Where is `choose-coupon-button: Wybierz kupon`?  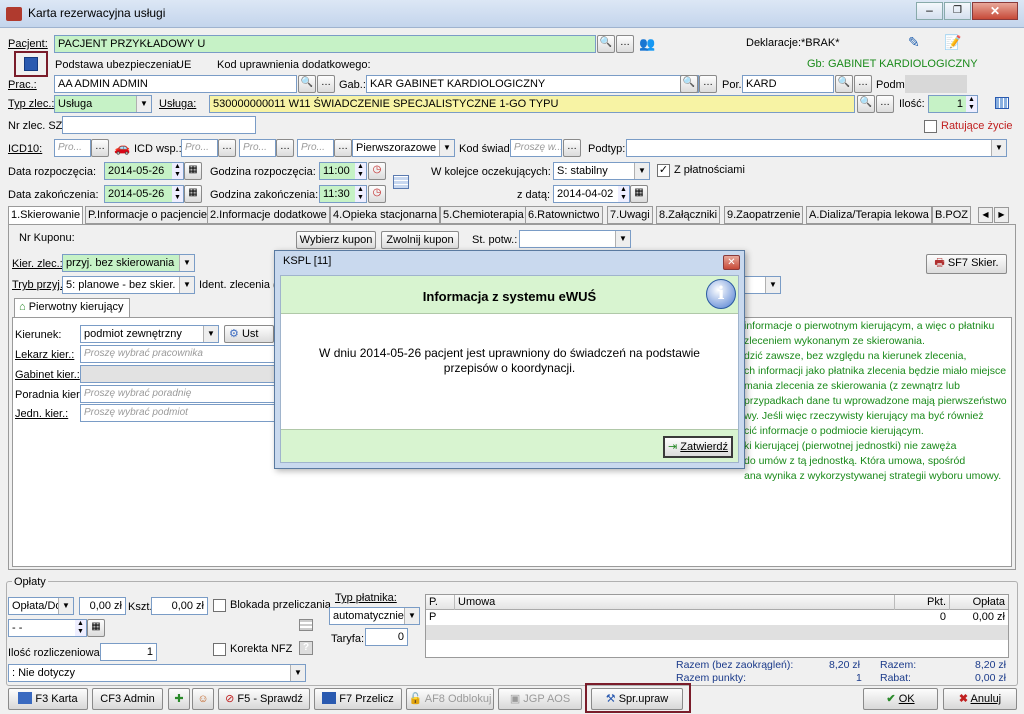
choose-coupon-button: Wybierz kupon is located at coordinates (336, 240).